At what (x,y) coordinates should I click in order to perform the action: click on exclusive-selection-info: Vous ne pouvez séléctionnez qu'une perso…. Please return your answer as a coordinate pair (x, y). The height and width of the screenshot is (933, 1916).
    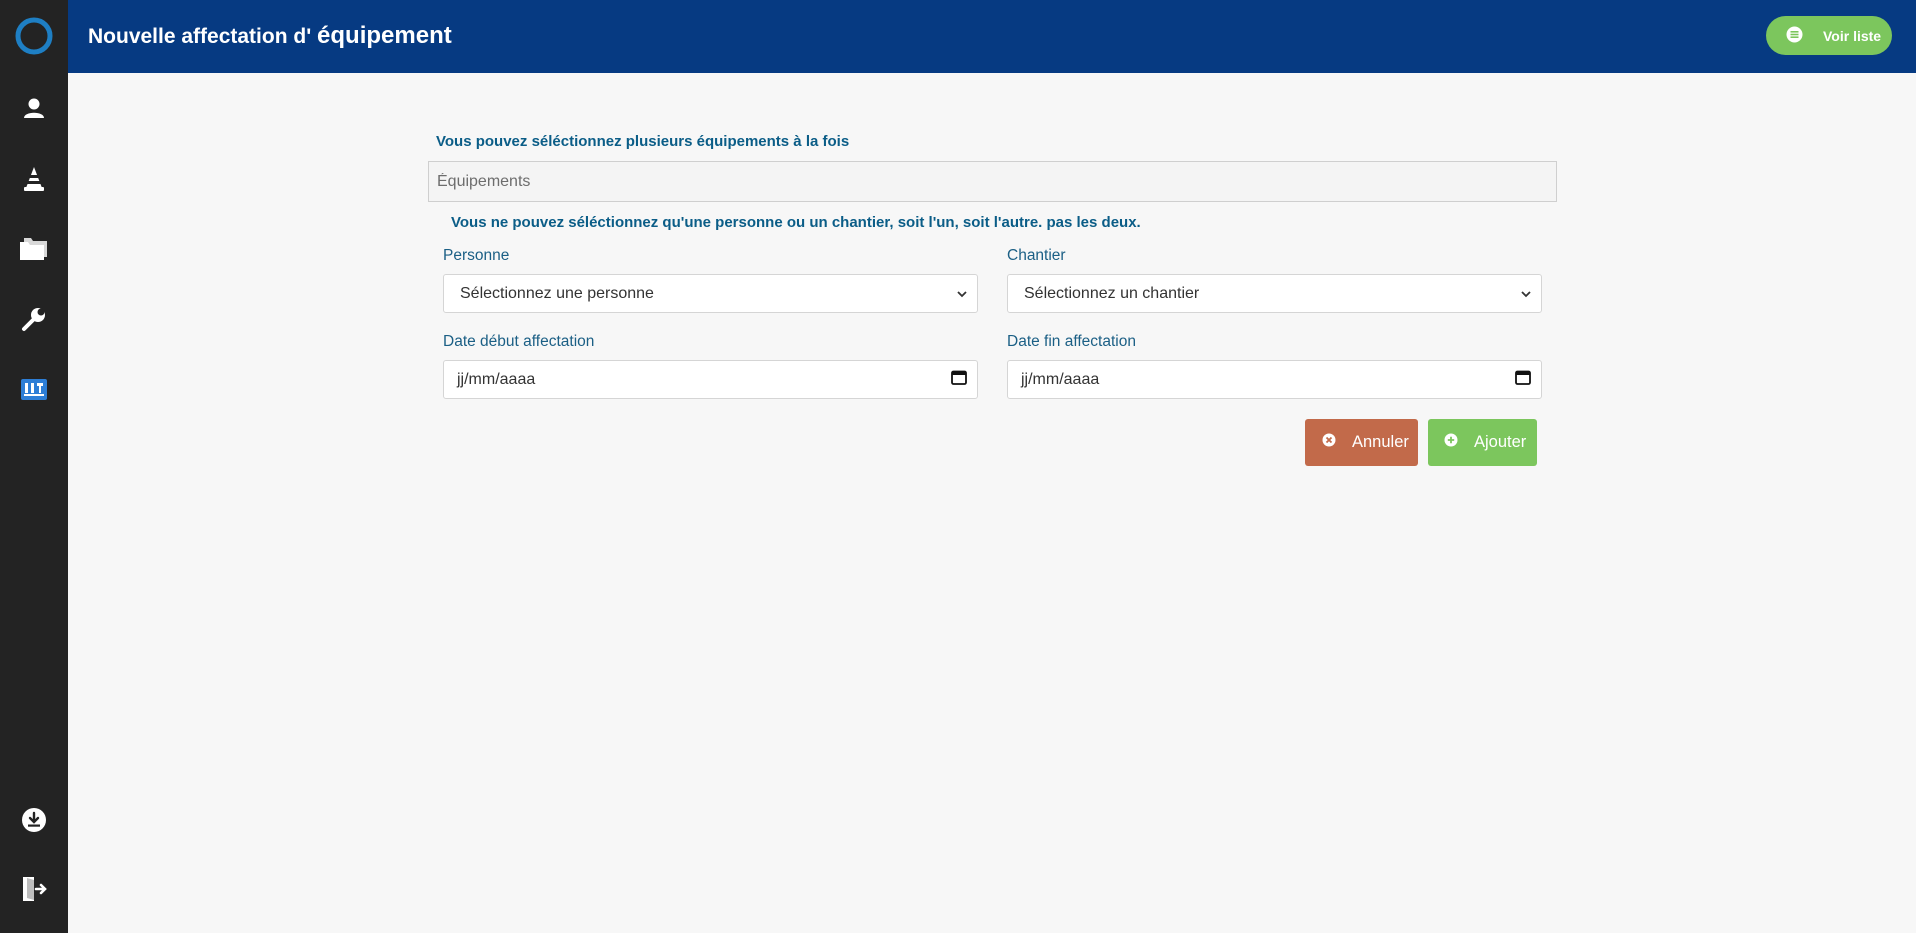
    Looking at the image, I should click on (796, 222).